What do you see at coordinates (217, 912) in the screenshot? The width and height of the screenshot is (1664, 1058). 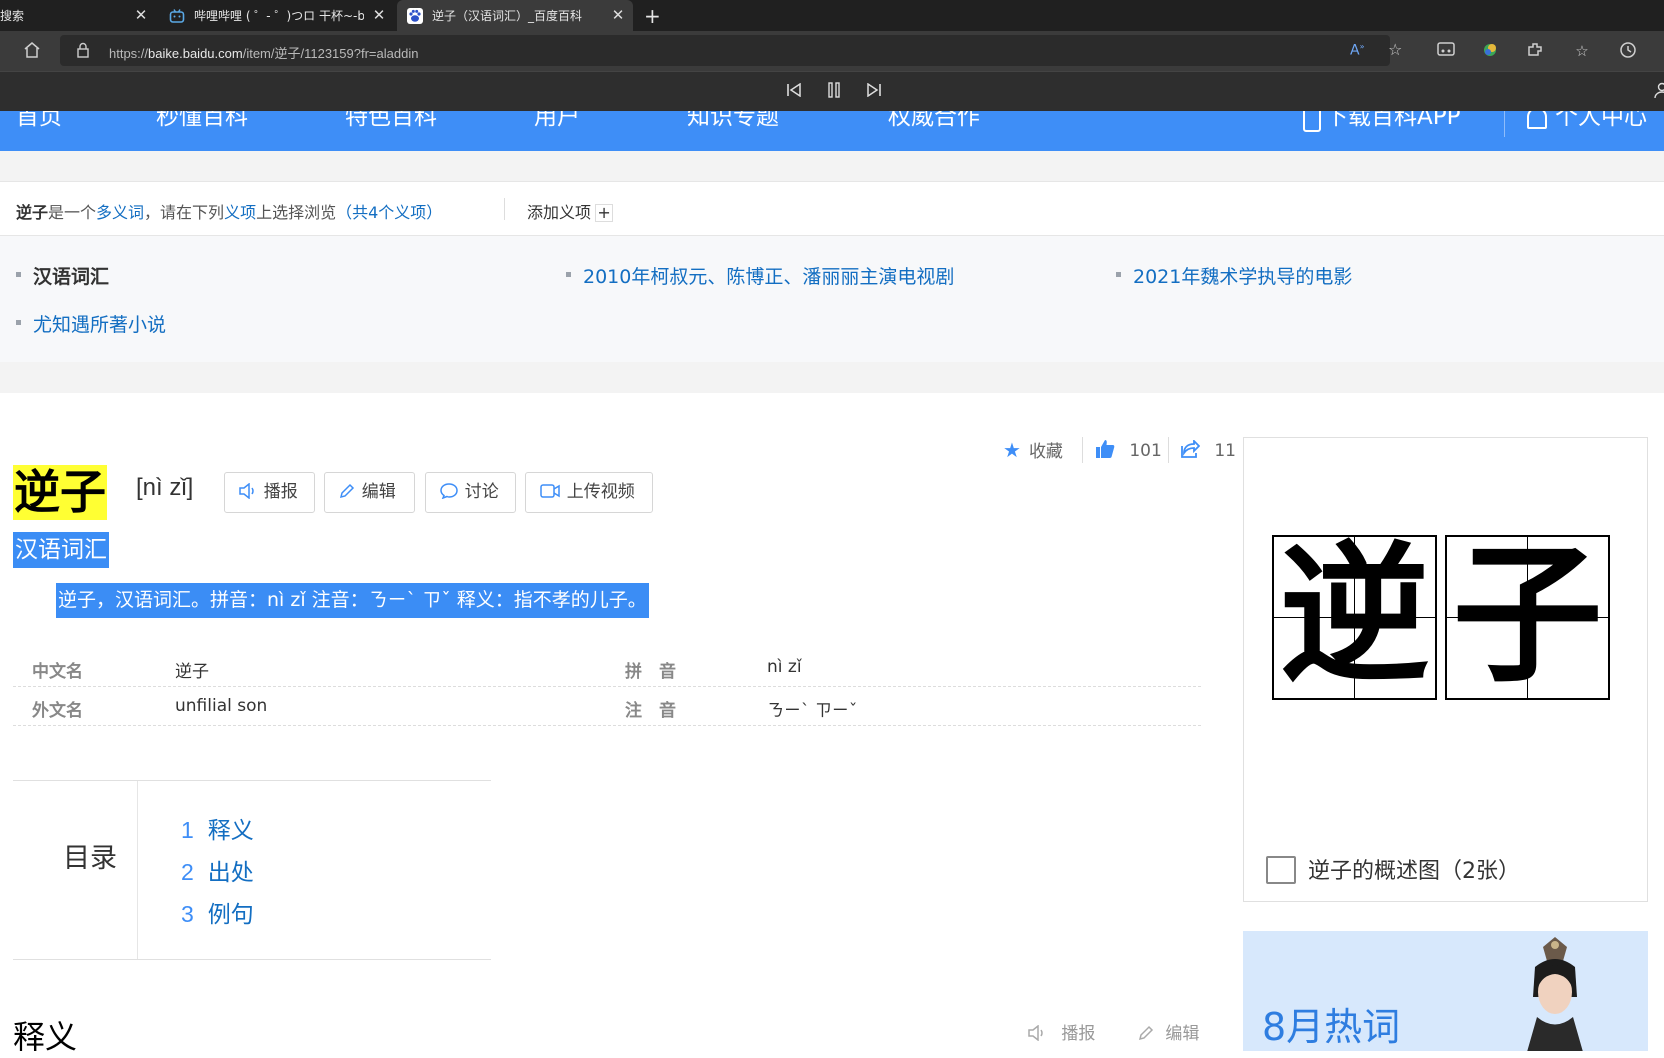 I see `toc-item: 3例句` at bounding box center [217, 912].